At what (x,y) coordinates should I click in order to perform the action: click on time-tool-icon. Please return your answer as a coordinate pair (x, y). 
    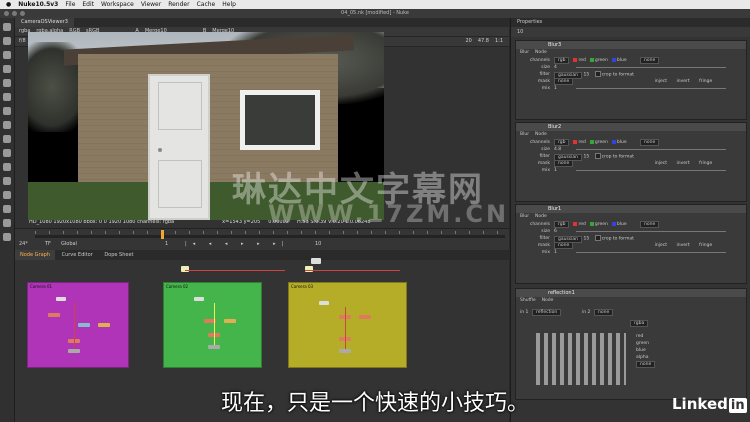
    Looking at the image, I should click on (7, 55).